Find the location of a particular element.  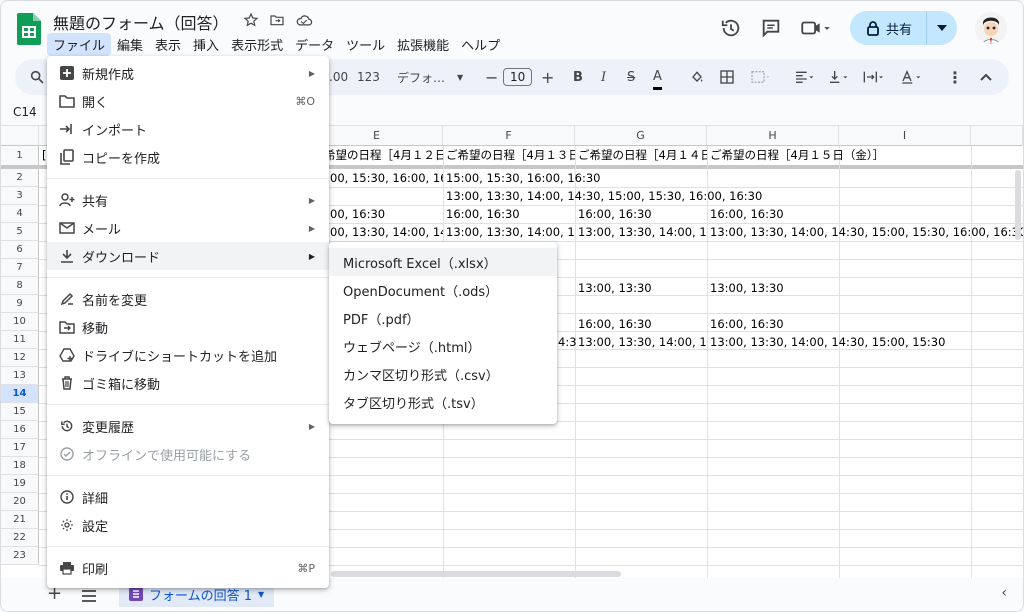

row-header: 19 is located at coordinates (20, 484).